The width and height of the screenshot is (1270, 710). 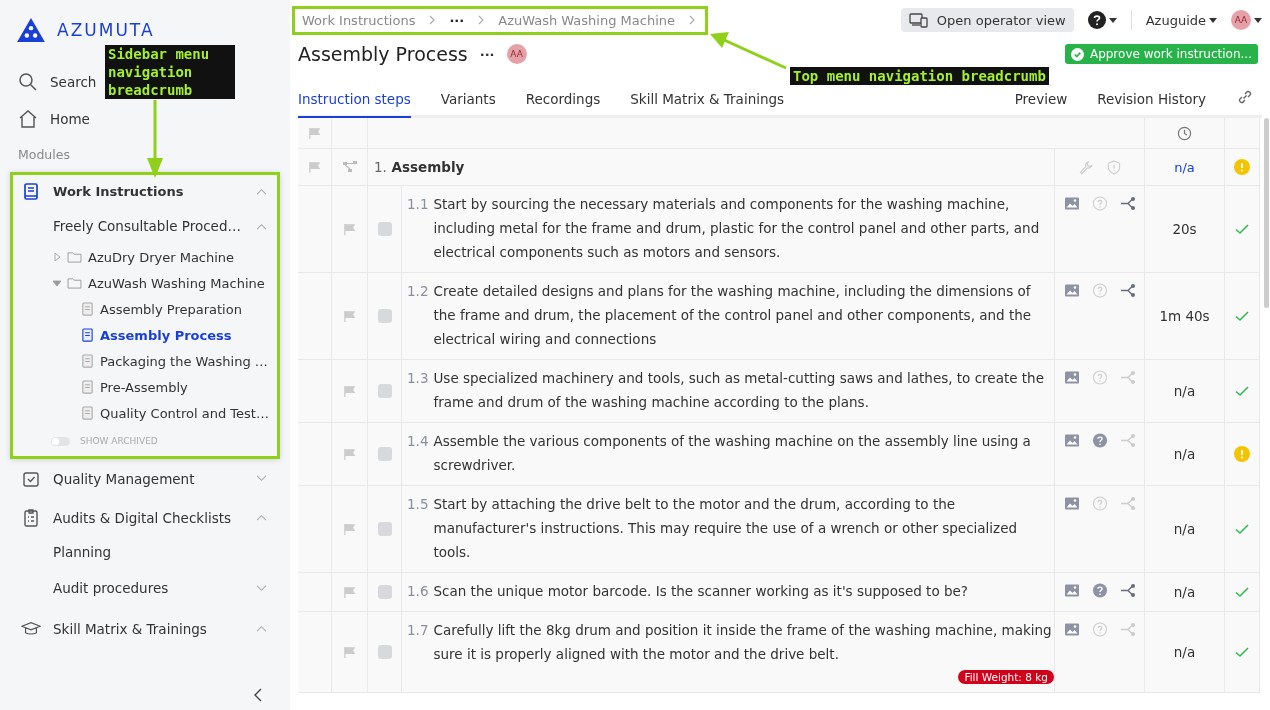 I want to click on submodule-label: Planning, so click(x=83, y=552).